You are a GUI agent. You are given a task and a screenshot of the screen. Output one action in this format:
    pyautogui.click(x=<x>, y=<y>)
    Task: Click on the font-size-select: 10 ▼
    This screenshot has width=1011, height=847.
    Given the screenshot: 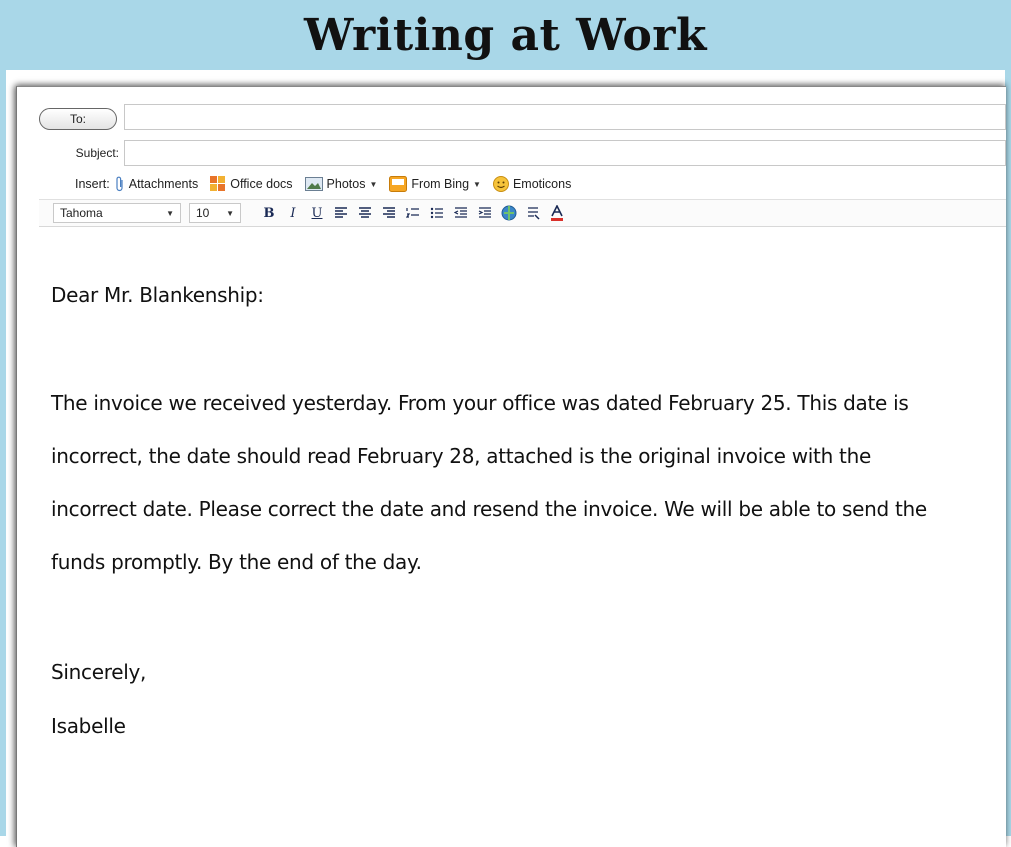 What is the action you would take?
    pyautogui.click(x=215, y=213)
    